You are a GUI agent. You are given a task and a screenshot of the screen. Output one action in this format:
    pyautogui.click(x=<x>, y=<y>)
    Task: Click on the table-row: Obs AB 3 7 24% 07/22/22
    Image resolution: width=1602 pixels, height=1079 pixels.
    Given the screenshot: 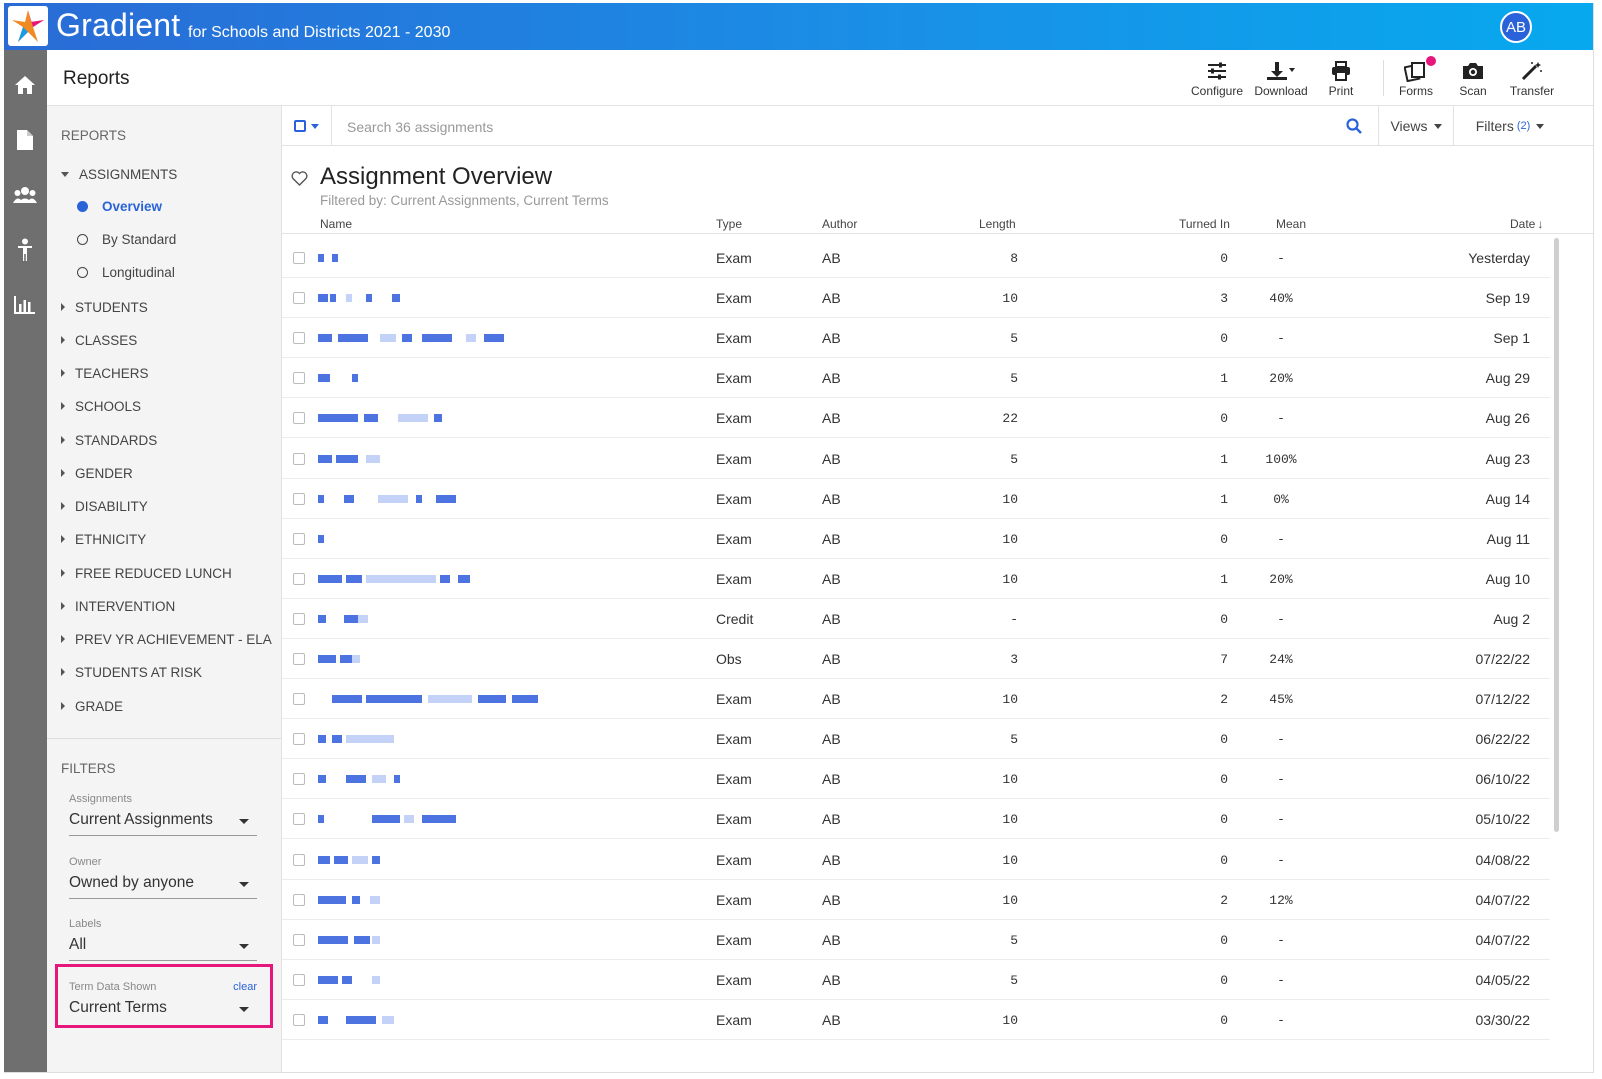 What is the action you would take?
    pyautogui.click(x=916, y=659)
    